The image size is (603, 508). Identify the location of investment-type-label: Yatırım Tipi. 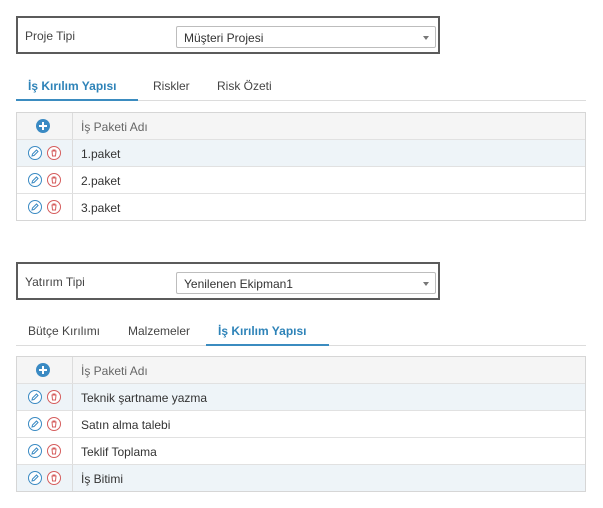
(55, 282).